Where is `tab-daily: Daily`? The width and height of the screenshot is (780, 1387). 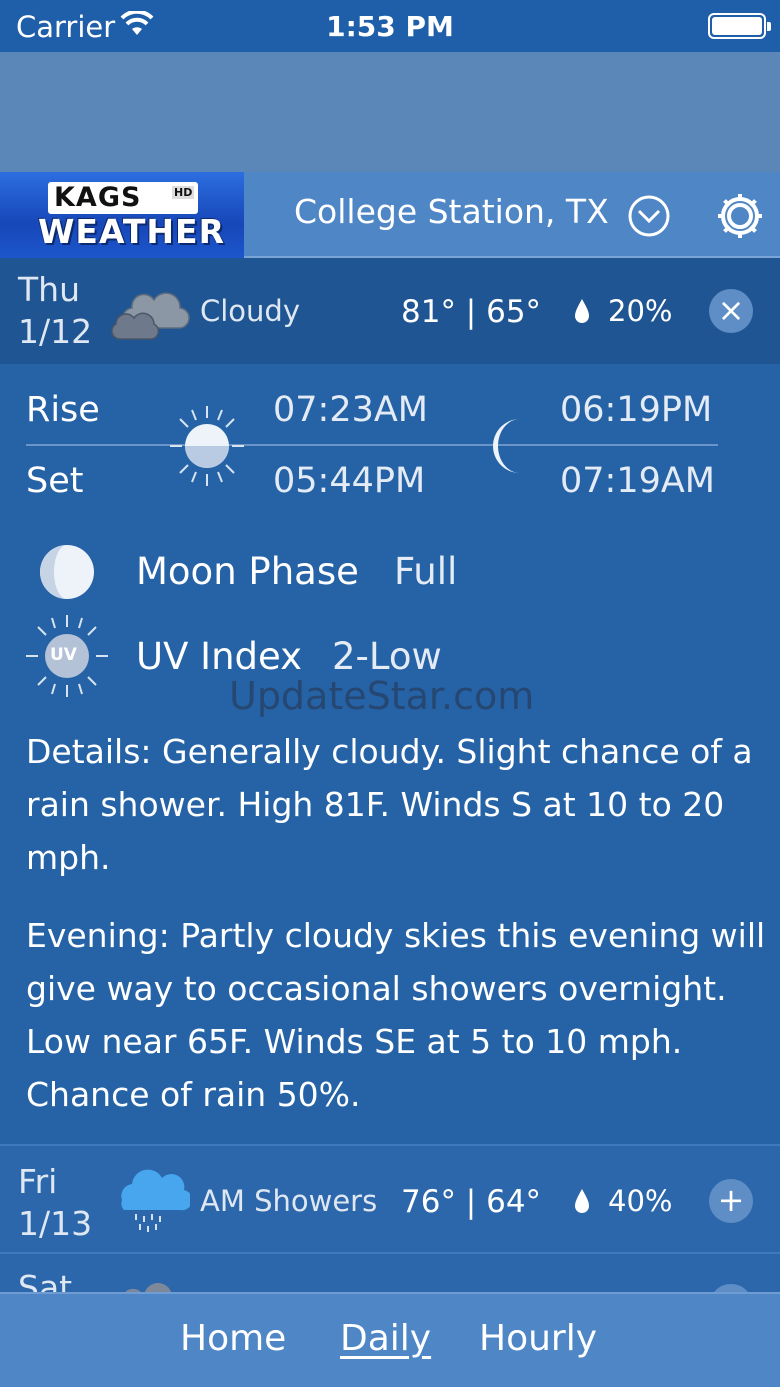
tab-daily: Daily is located at coordinates (385, 1338).